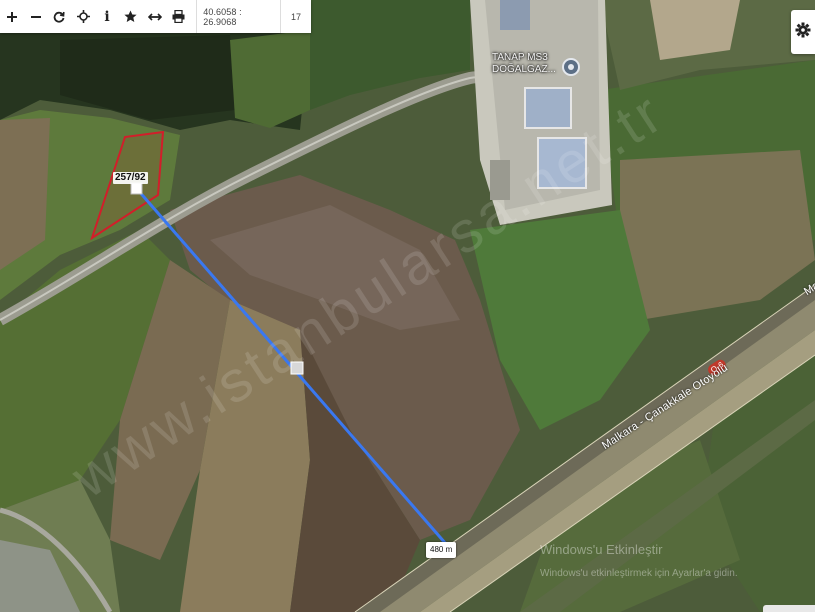  I want to click on windows-activation-title: Windows'u Etkinleştir, so click(601, 549).